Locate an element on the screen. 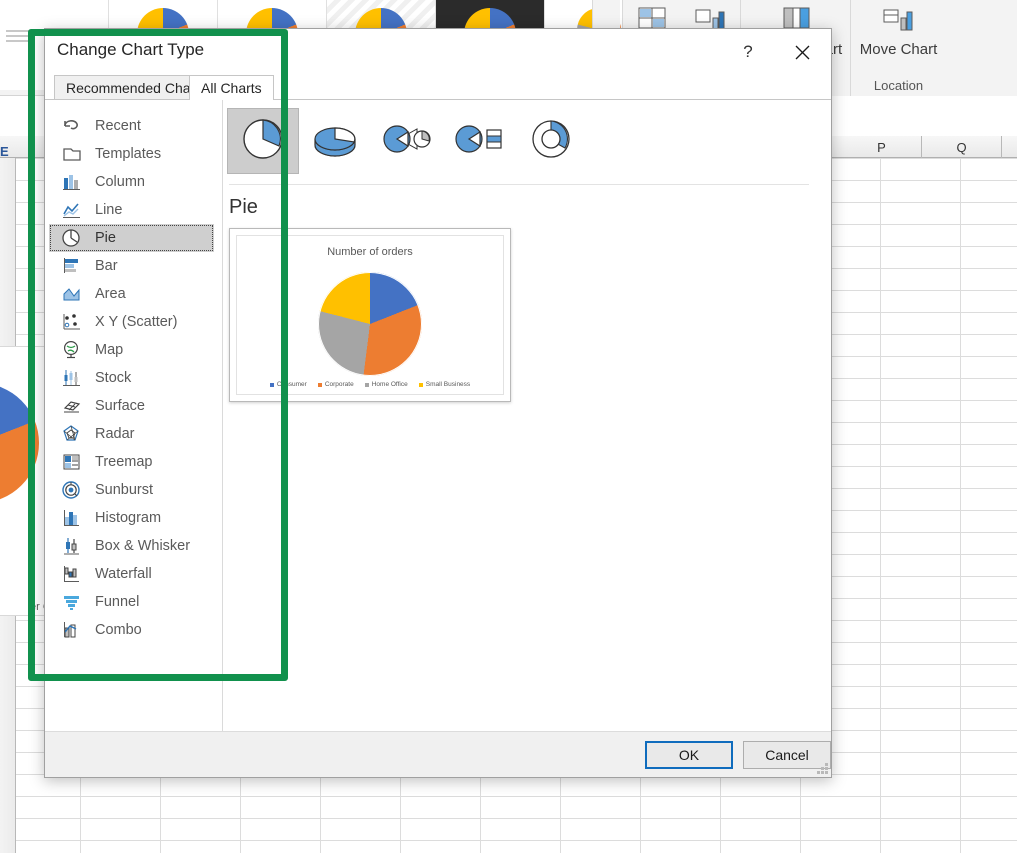 Image resolution: width=1017 pixels, height=853 pixels. variant-pie is located at coordinates (263, 141).